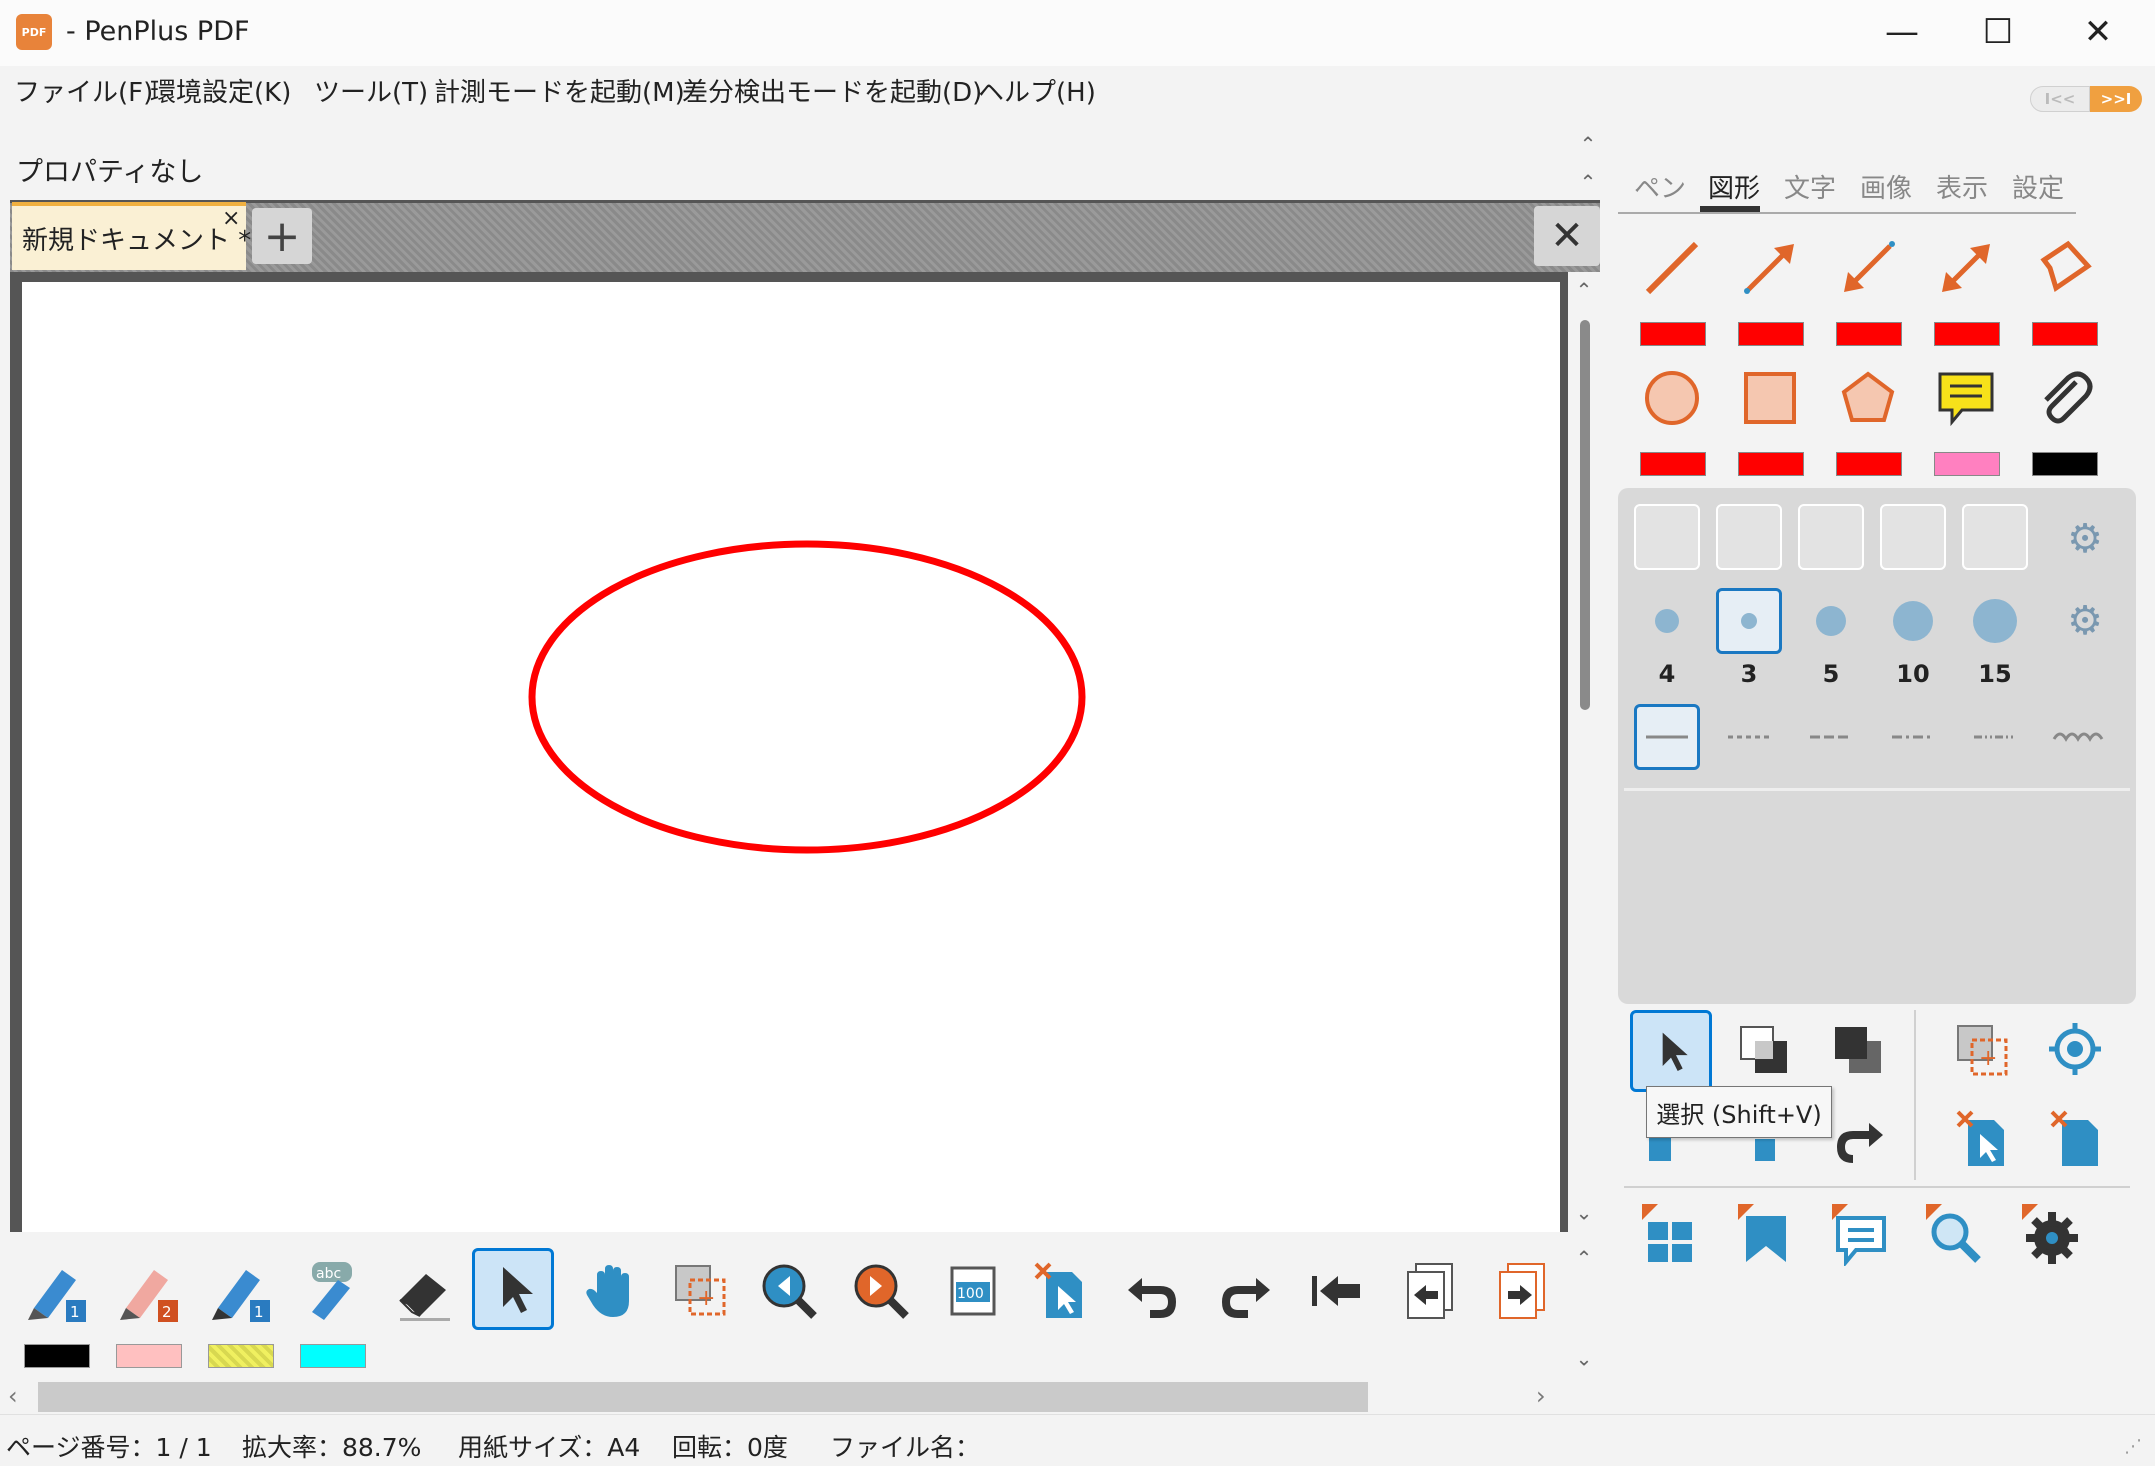 The height and width of the screenshot is (1466, 2155). What do you see at coordinates (1995, 737) in the screenshot?
I see `line-style-dash-dot-dot` at bounding box center [1995, 737].